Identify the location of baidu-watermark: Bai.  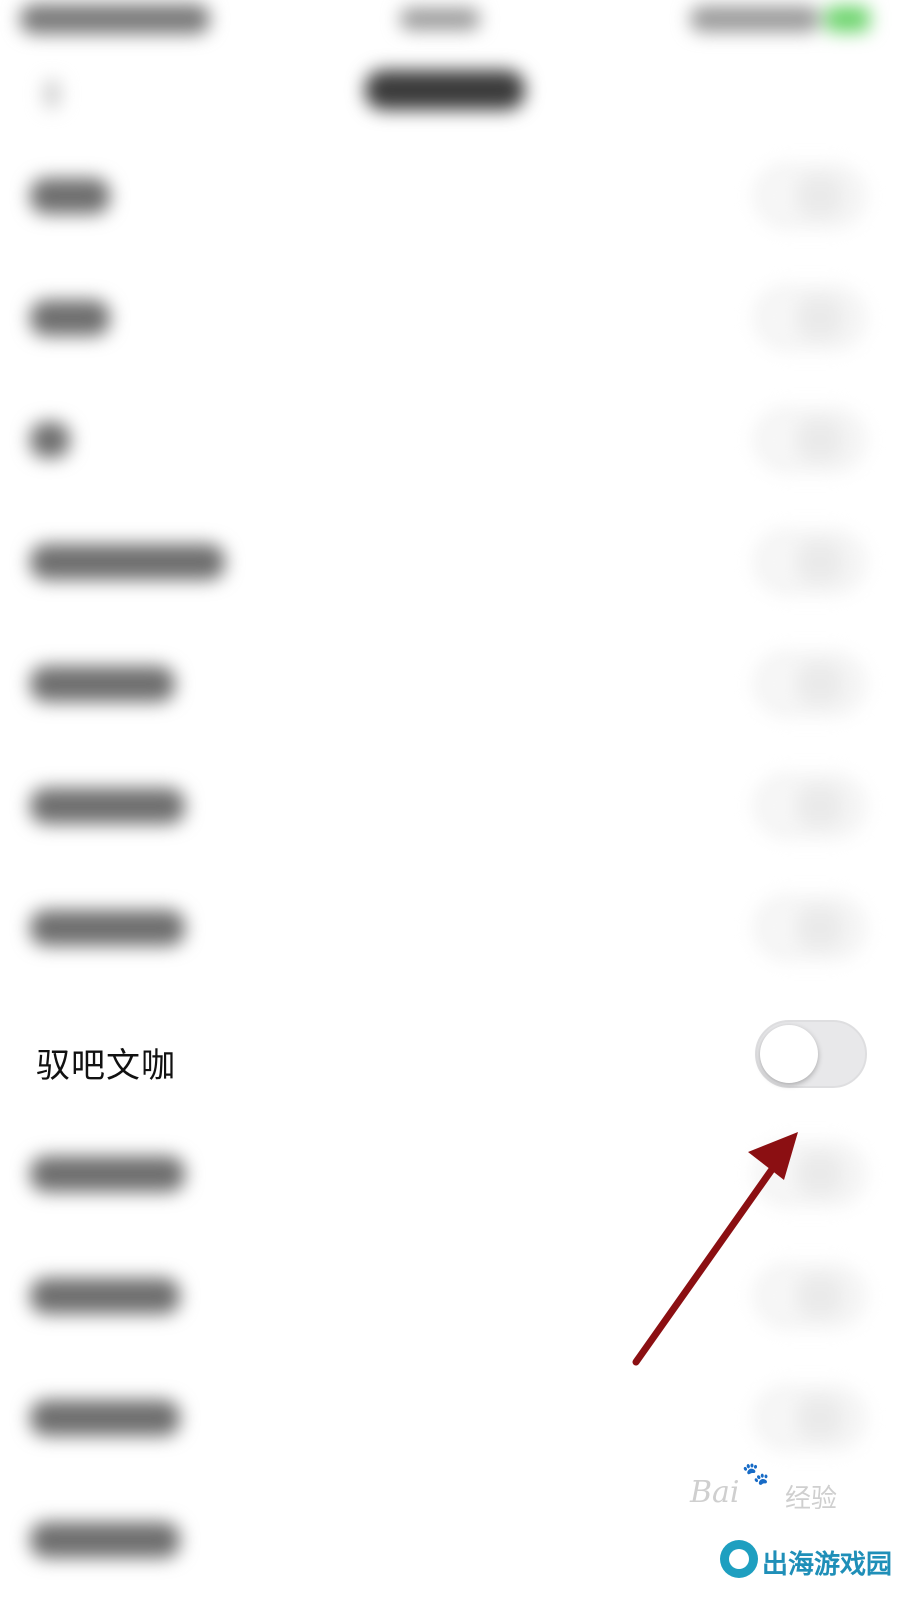
(715, 1492).